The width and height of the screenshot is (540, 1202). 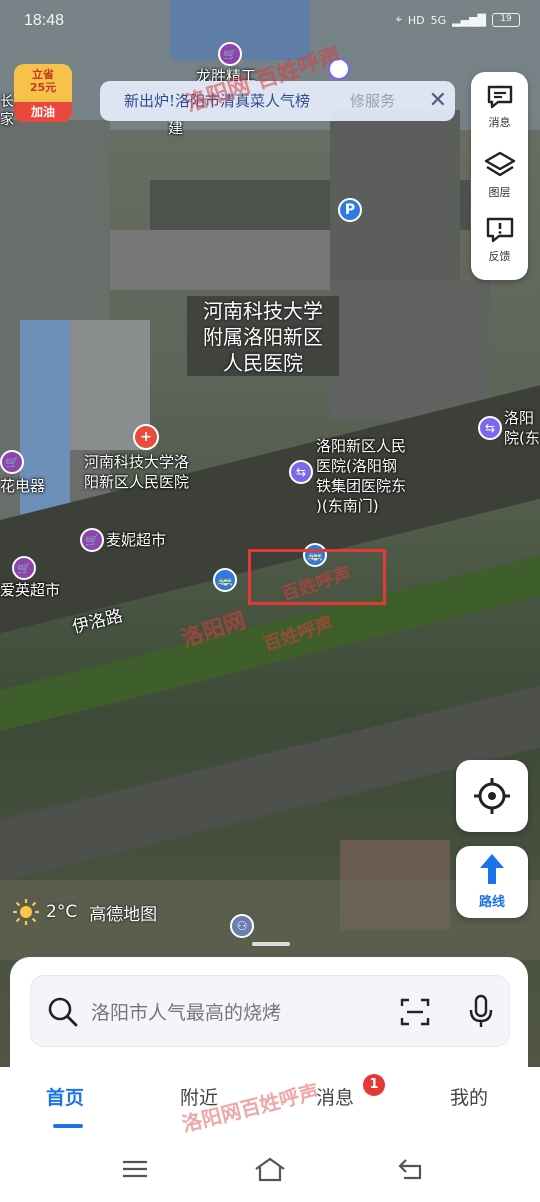 I want to click on locate-button, so click(x=492, y=796).